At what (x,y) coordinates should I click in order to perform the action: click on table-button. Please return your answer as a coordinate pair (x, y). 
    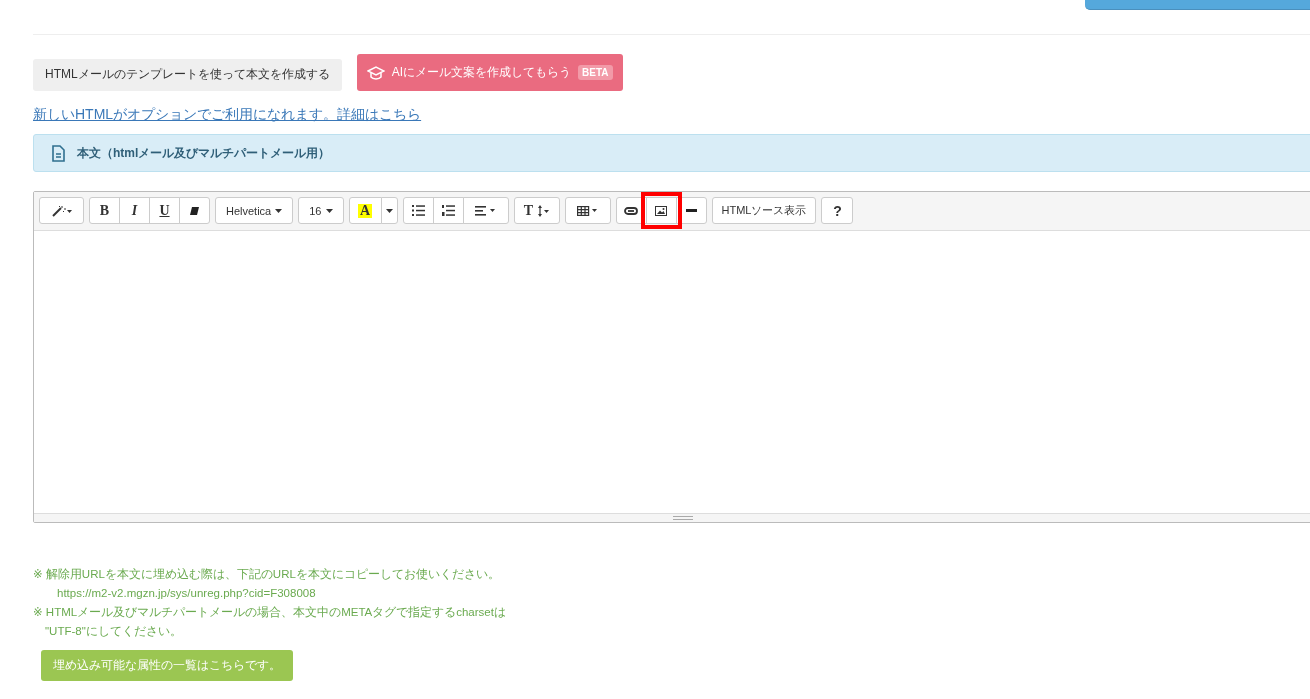
    Looking at the image, I should click on (587, 210).